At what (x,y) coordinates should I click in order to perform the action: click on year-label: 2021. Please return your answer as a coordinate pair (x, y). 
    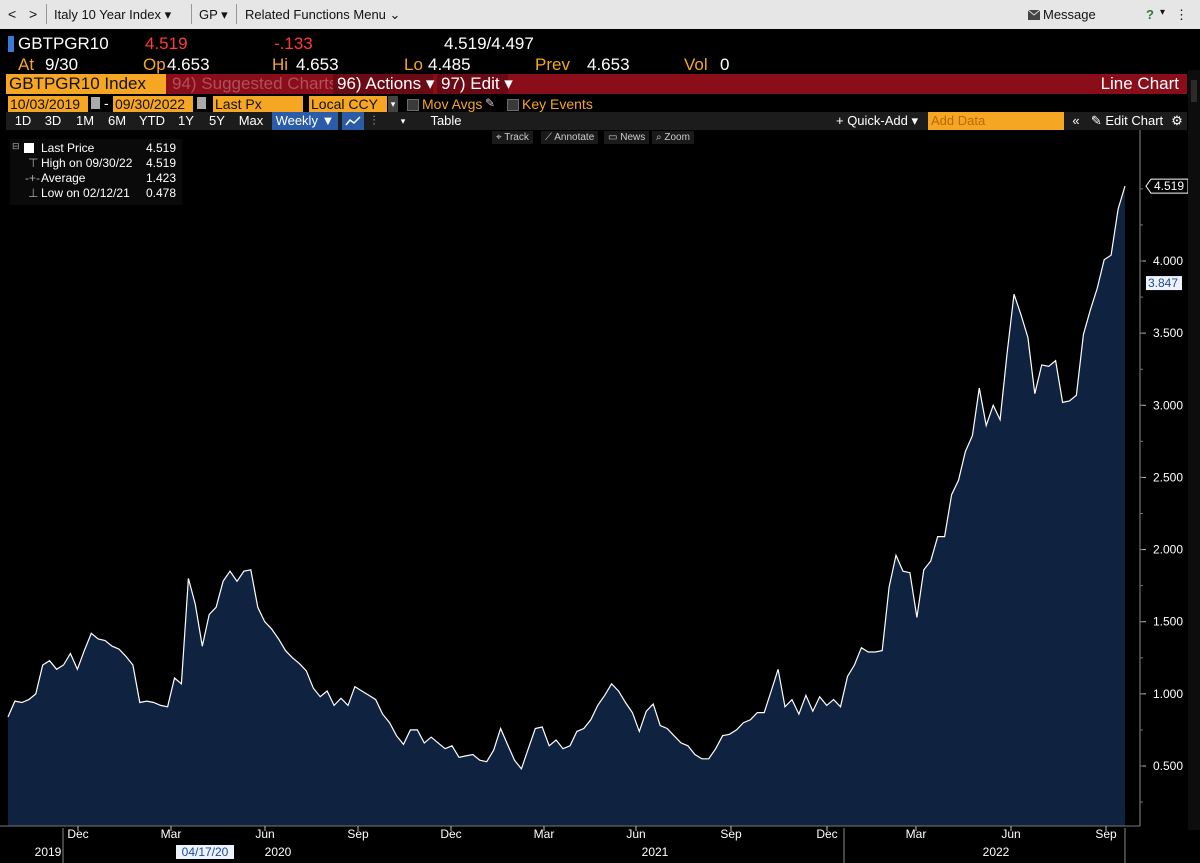
    Looking at the image, I should click on (655, 852).